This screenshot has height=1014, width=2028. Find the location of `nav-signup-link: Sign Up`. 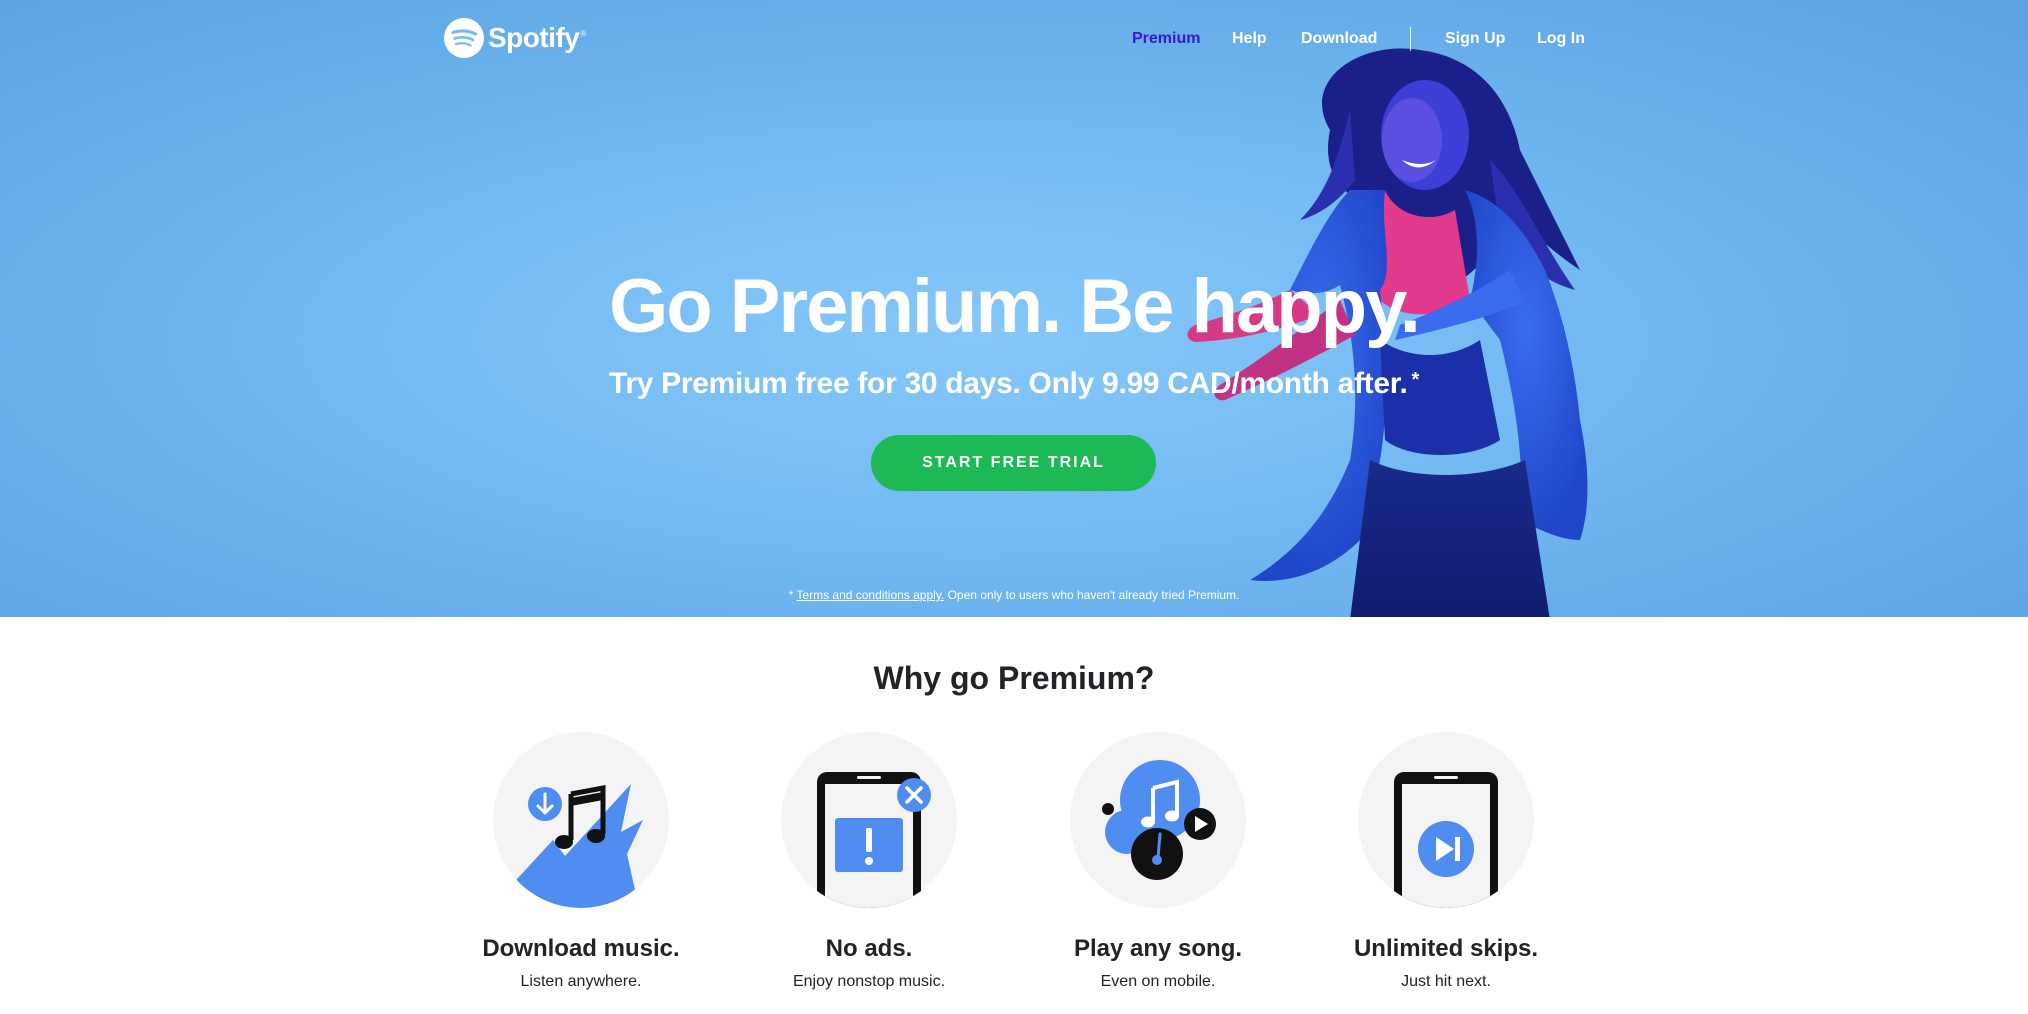

nav-signup-link: Sign Up is located at coordinates (1475, 39).